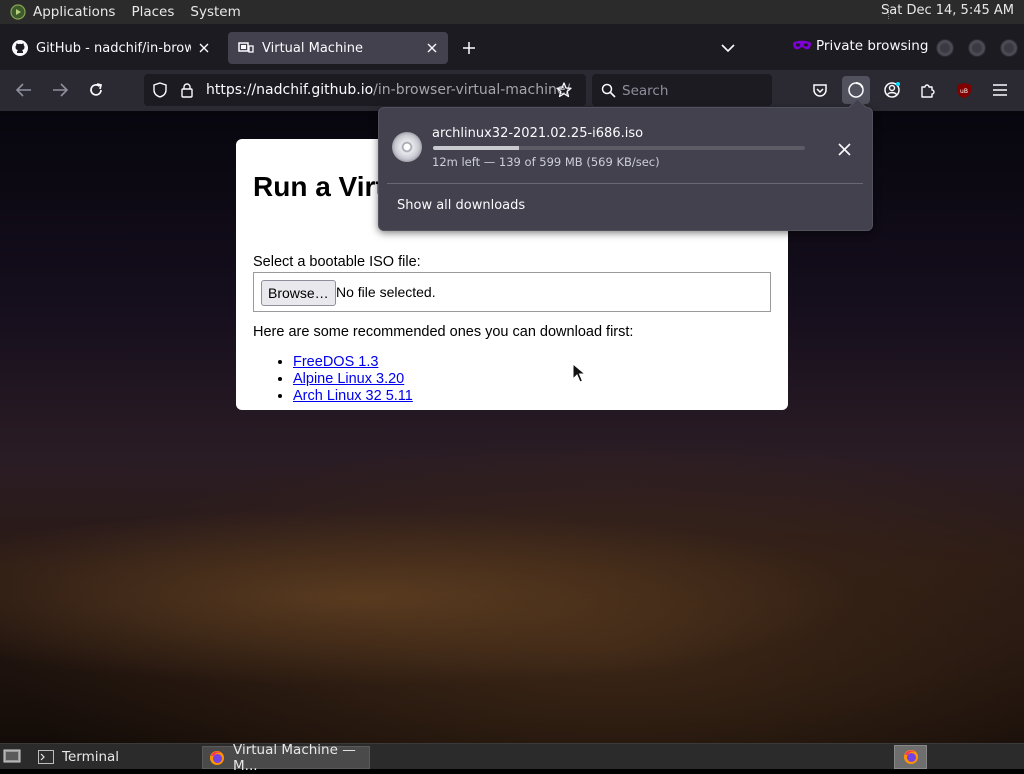  What do you see at coordinates (74, 12) in the screenshot?
I see `applications-menu: Applications` at bounding box center [74, 12].